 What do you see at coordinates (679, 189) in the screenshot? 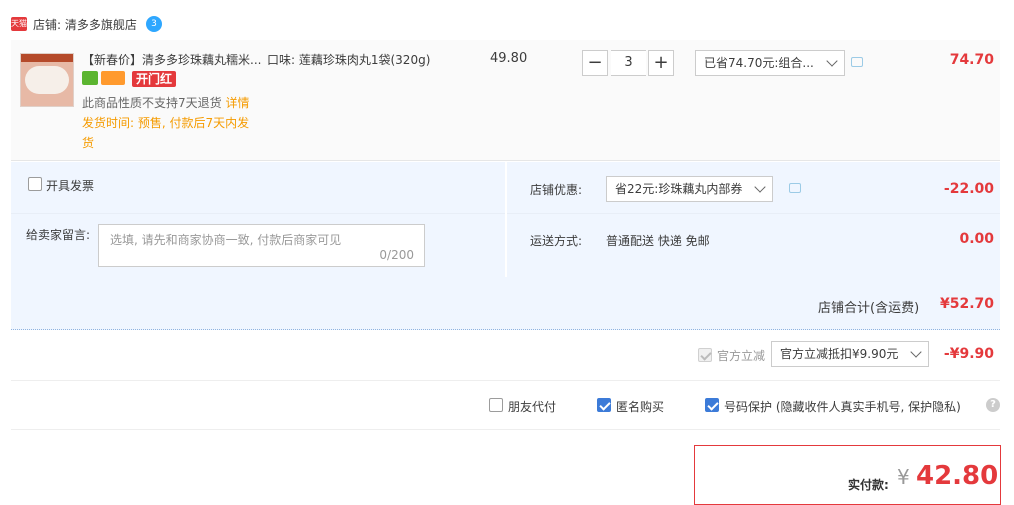
I see `store-coupon-select-value: 省22元:珍珠藕丸内部券` at bounding box center [679, 189].